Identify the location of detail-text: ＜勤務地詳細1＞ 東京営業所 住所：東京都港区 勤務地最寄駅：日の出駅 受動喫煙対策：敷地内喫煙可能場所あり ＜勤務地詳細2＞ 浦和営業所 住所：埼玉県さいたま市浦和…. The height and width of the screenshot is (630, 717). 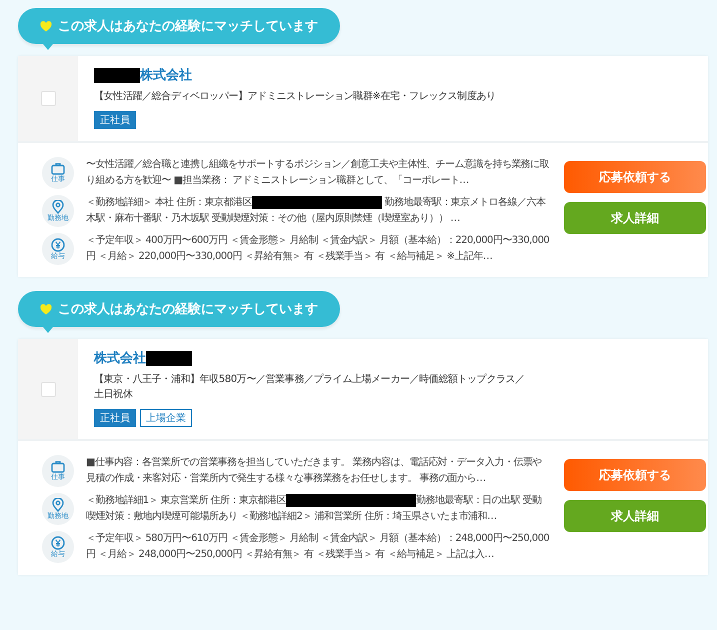
(314, 508).